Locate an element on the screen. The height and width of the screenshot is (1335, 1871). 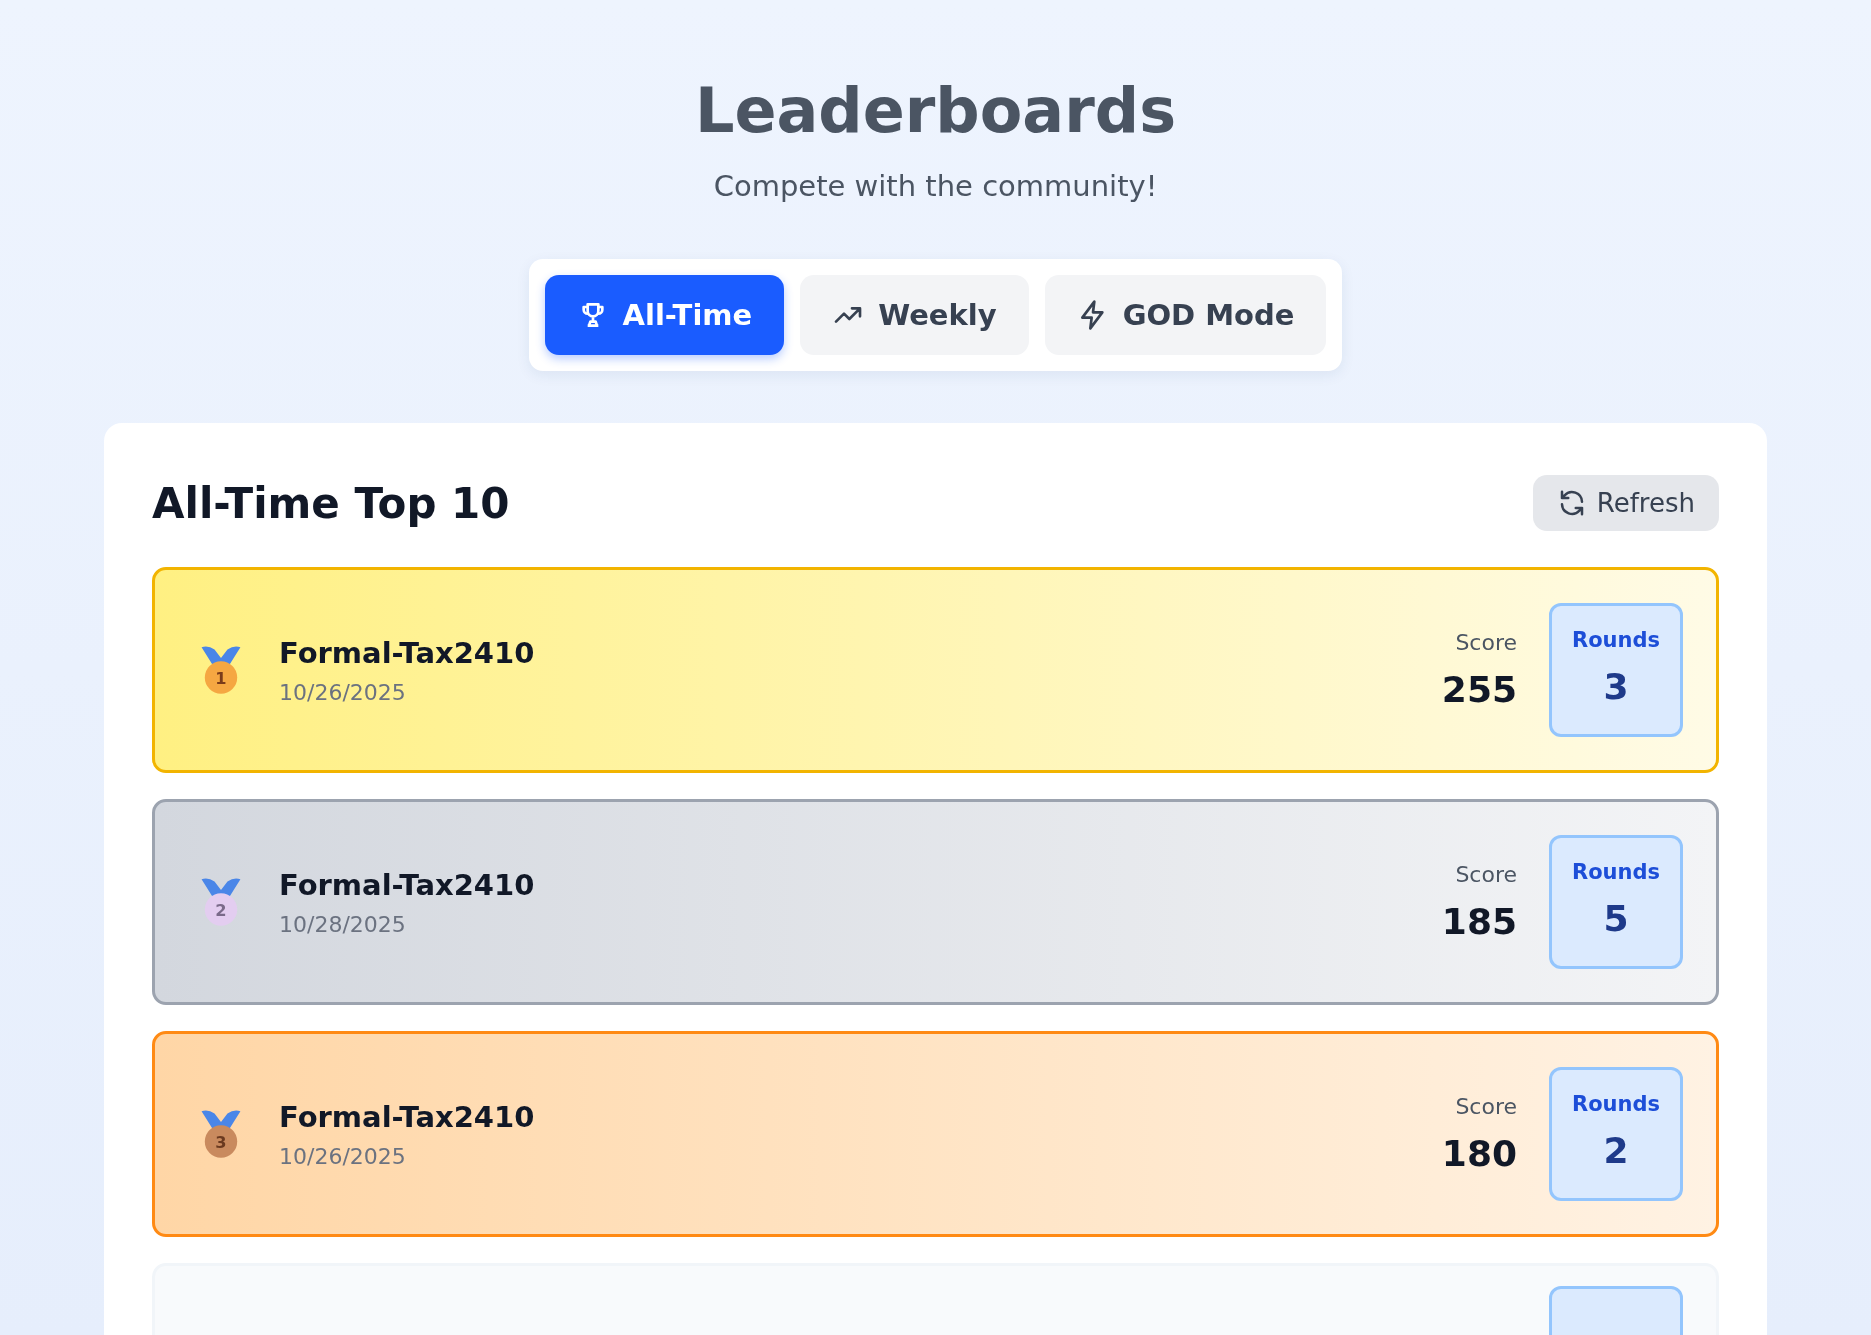
score-value: 185 is located at coordinates (1479, 921).